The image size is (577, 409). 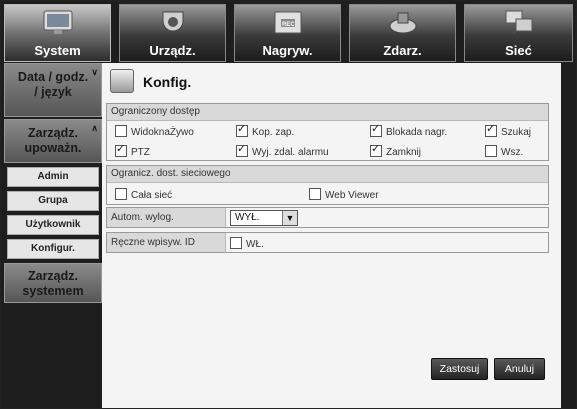 I want to click on tab-label: Nagryw., so click(x=287, y=50).